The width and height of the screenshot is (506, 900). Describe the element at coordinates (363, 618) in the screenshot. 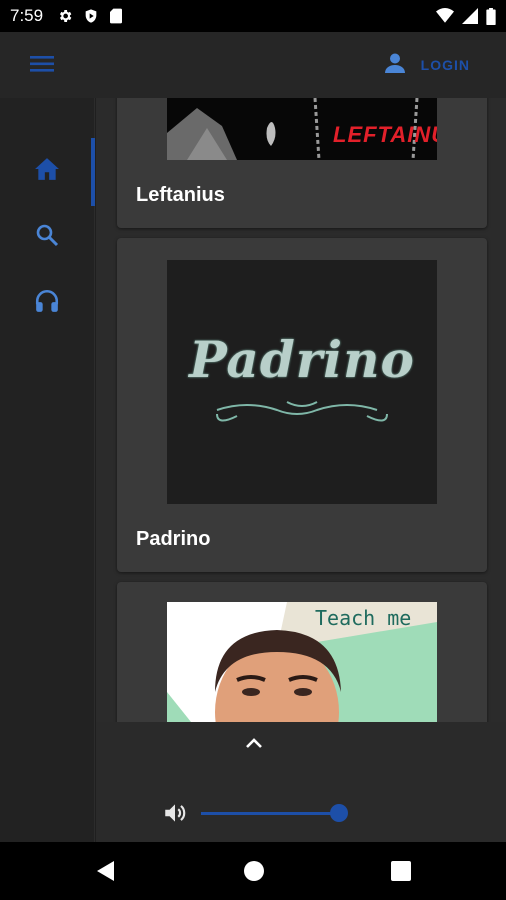

I see `artist-art-text: Teach me` at that location.